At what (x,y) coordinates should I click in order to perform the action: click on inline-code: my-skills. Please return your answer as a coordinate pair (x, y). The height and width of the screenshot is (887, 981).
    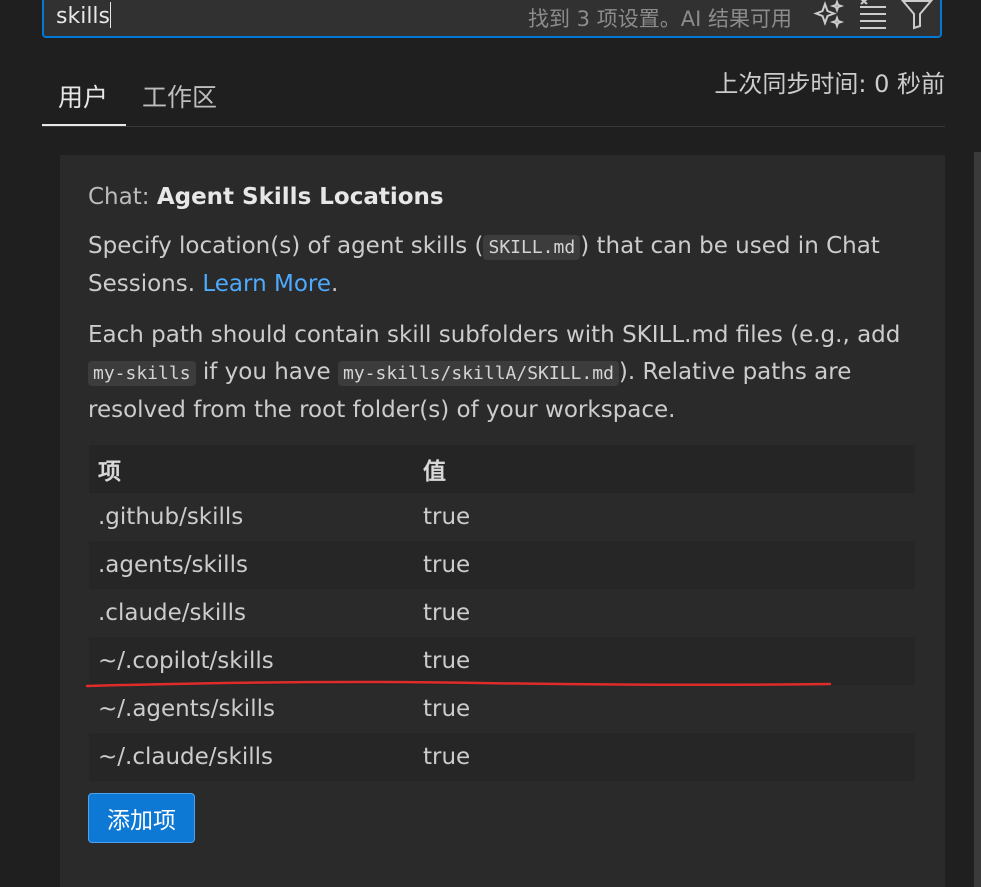
    Looking at the image, I should click on (142, 373).